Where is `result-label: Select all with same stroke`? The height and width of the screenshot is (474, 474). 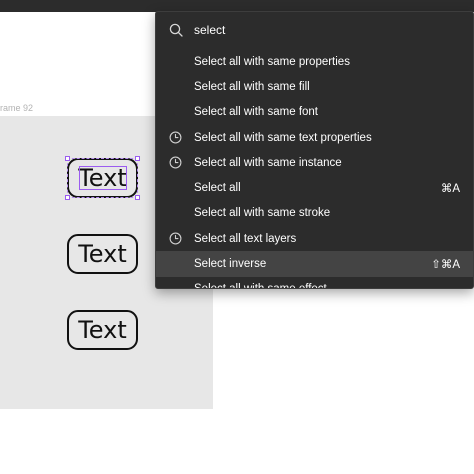 result-label: Select all with same stroke is located at coordinates (262, 213).